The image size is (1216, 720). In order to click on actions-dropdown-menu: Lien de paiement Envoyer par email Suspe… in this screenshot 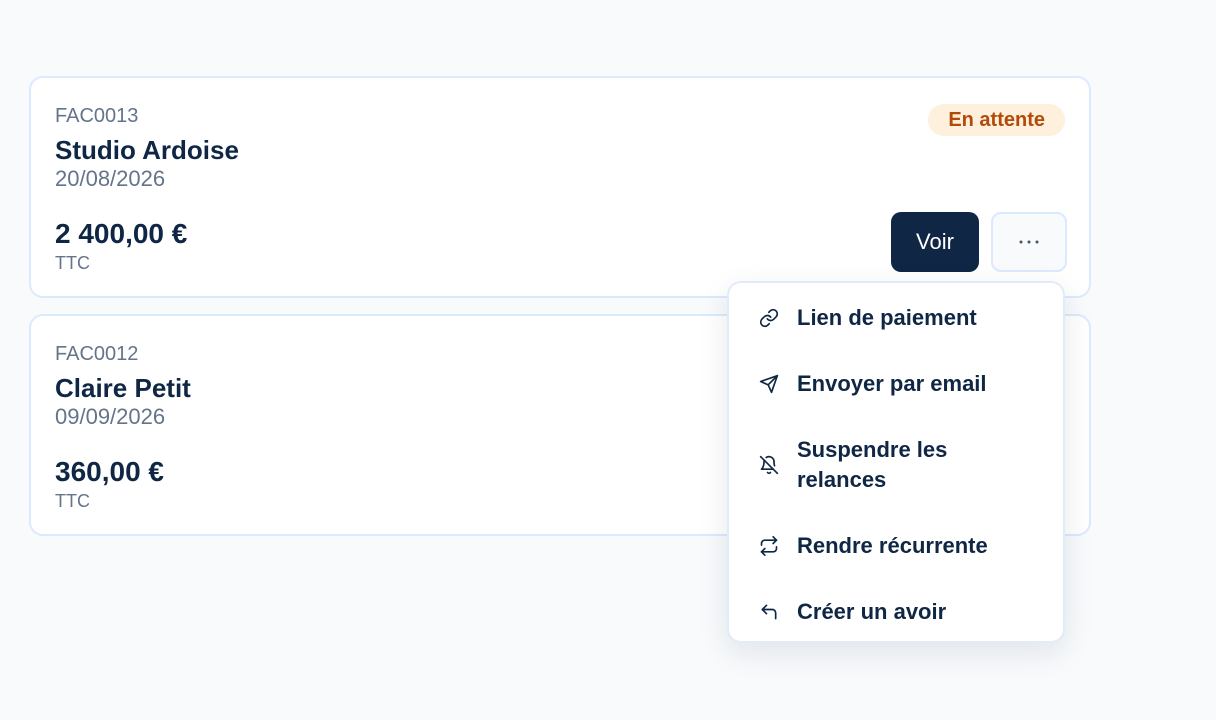, I will do `click(896, 462)`.